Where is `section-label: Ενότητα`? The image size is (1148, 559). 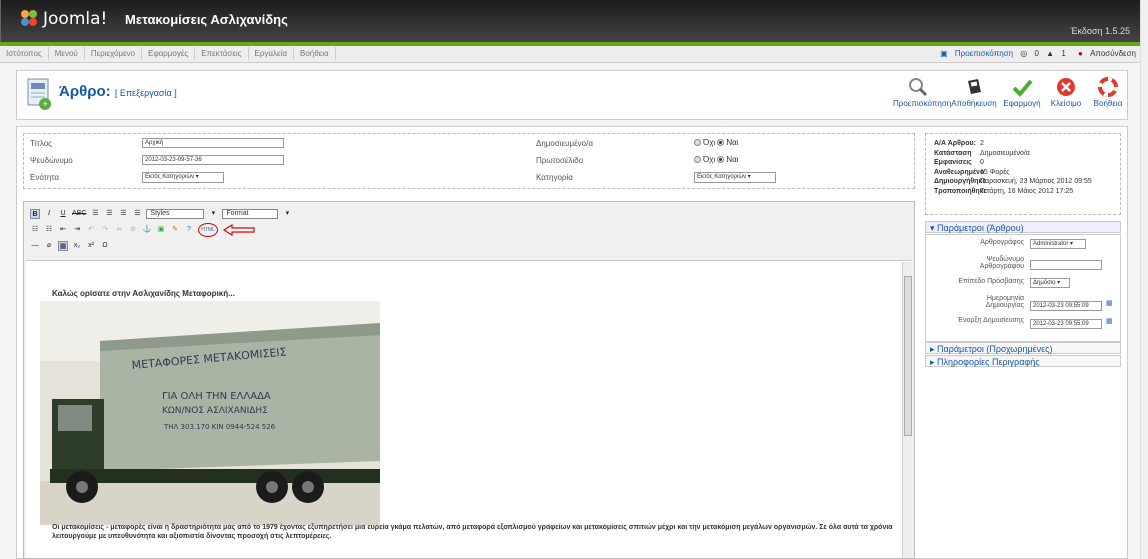 section-label: Ενότητα is located at coordinates (44, 177).